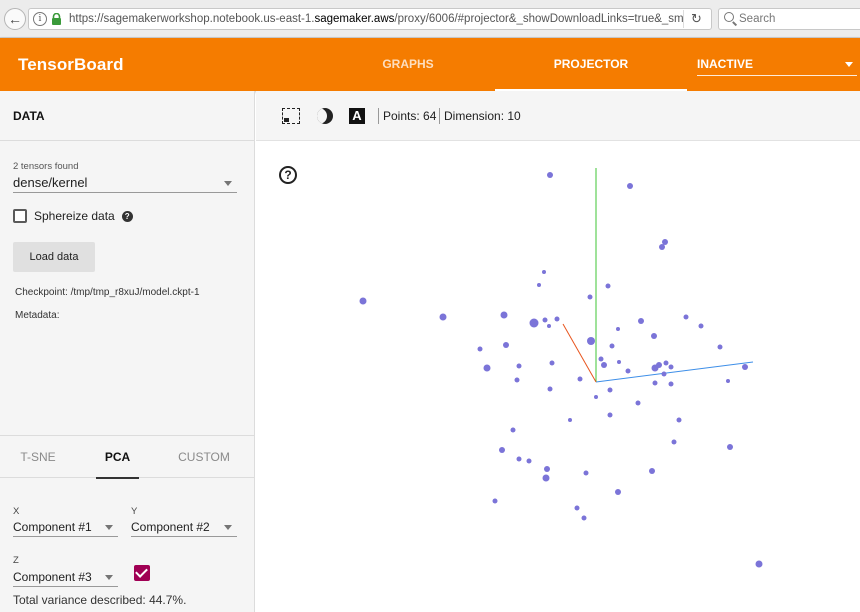  I want to click on run-select: INACTIVE, so click(777, 64).